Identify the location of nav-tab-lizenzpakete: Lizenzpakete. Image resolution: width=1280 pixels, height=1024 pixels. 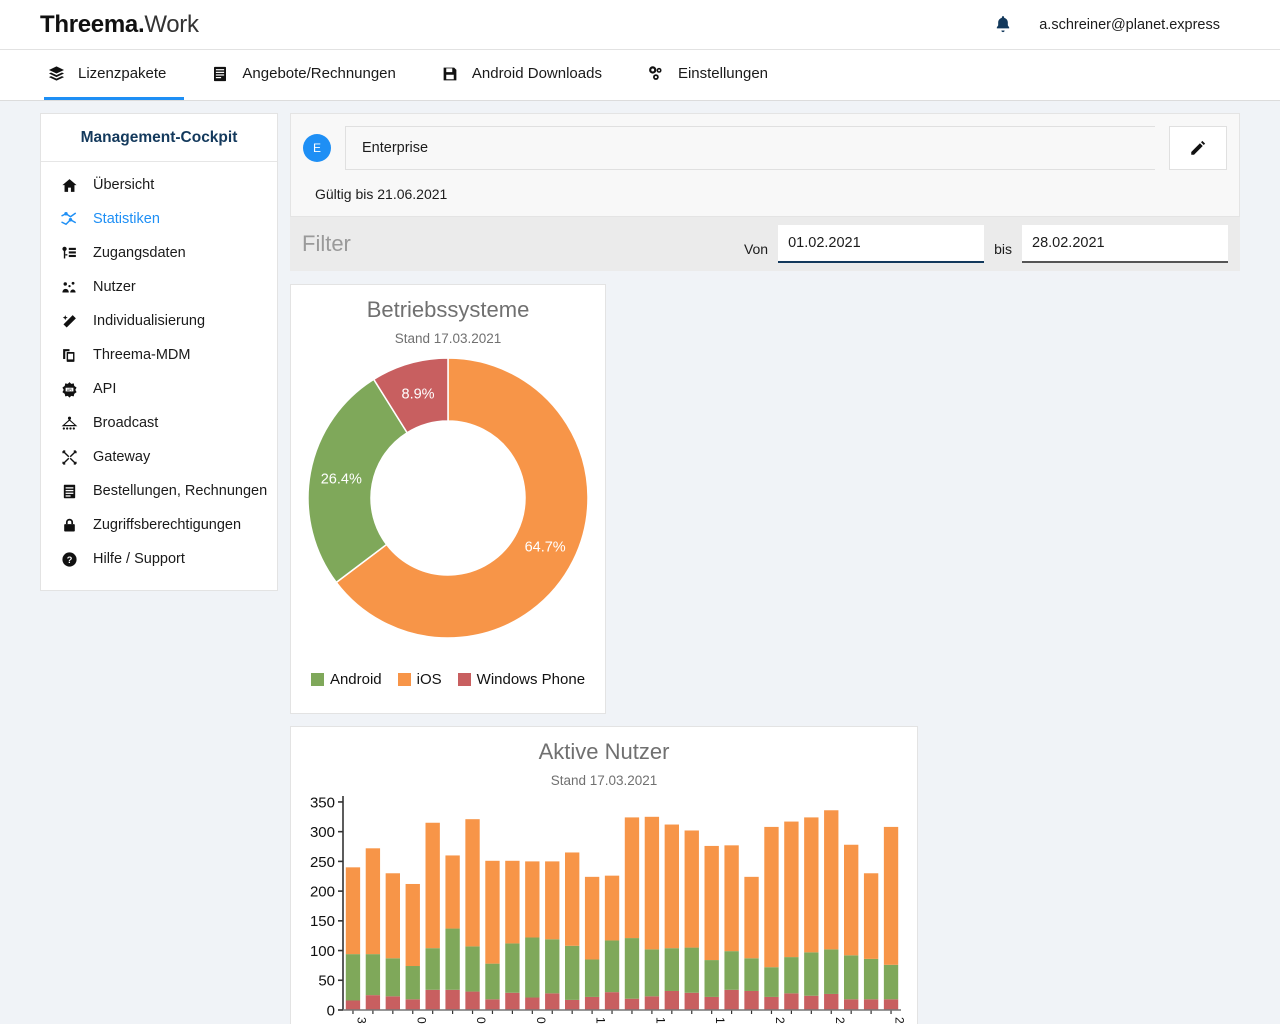
(114, 75).